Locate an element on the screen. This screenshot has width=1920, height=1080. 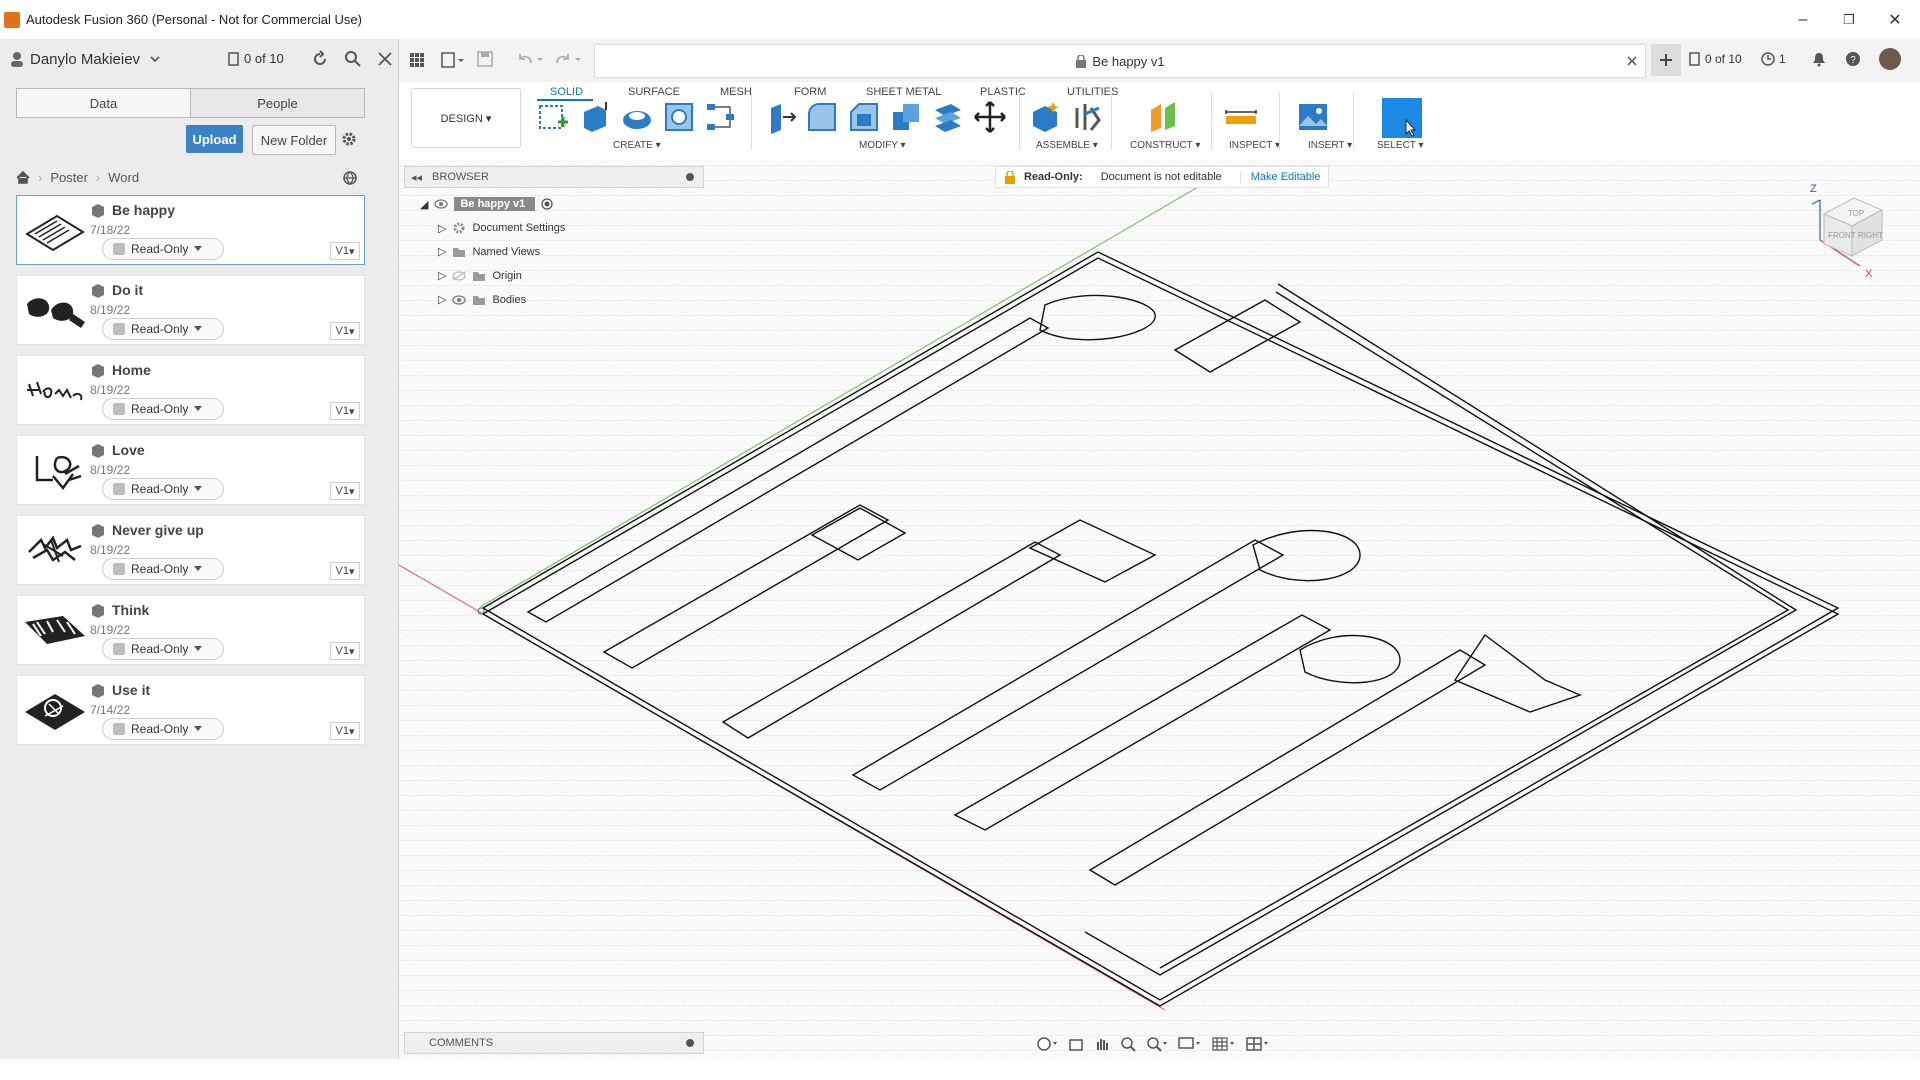
eye-hidden-icon is located at coordinates (459, 275).